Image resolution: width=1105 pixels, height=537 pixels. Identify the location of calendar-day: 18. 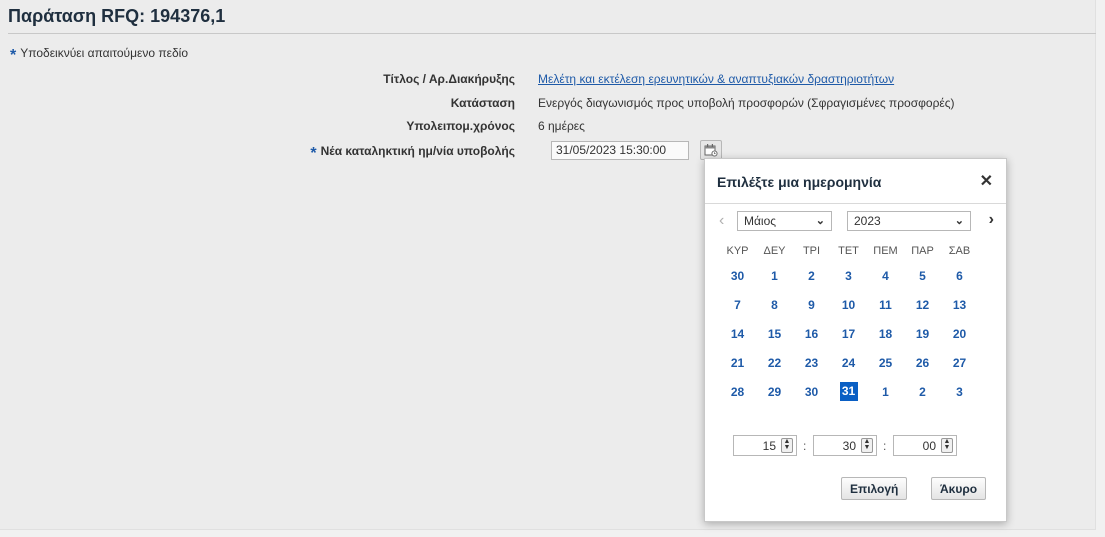
(885, 333).